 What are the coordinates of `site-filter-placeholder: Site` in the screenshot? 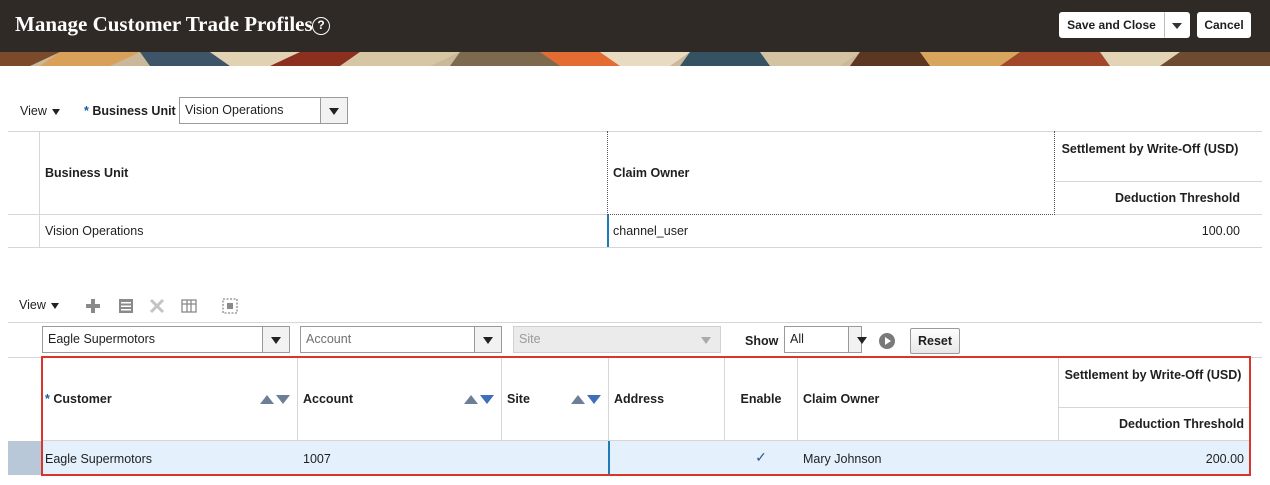 It's located at (530, 339).